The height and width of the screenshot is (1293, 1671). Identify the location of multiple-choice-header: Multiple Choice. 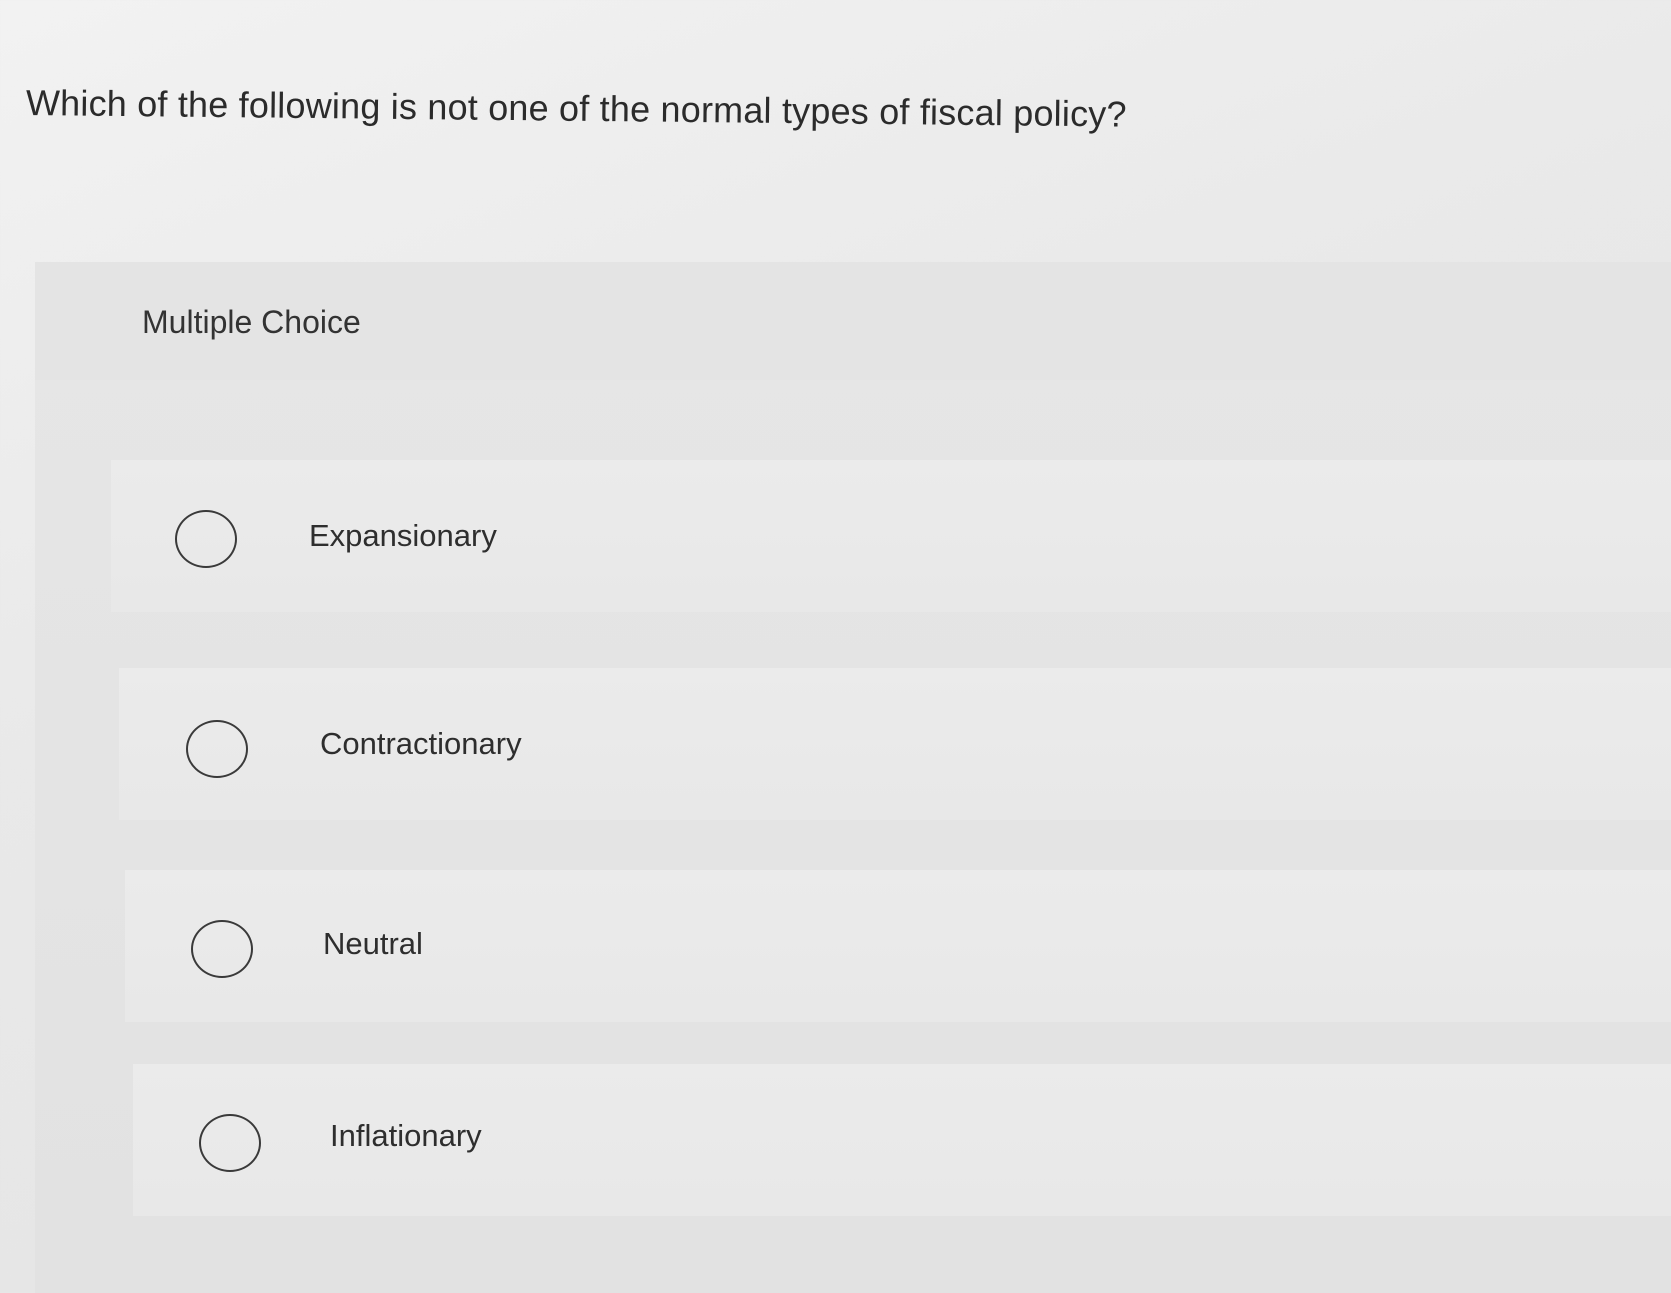
(853, 321).